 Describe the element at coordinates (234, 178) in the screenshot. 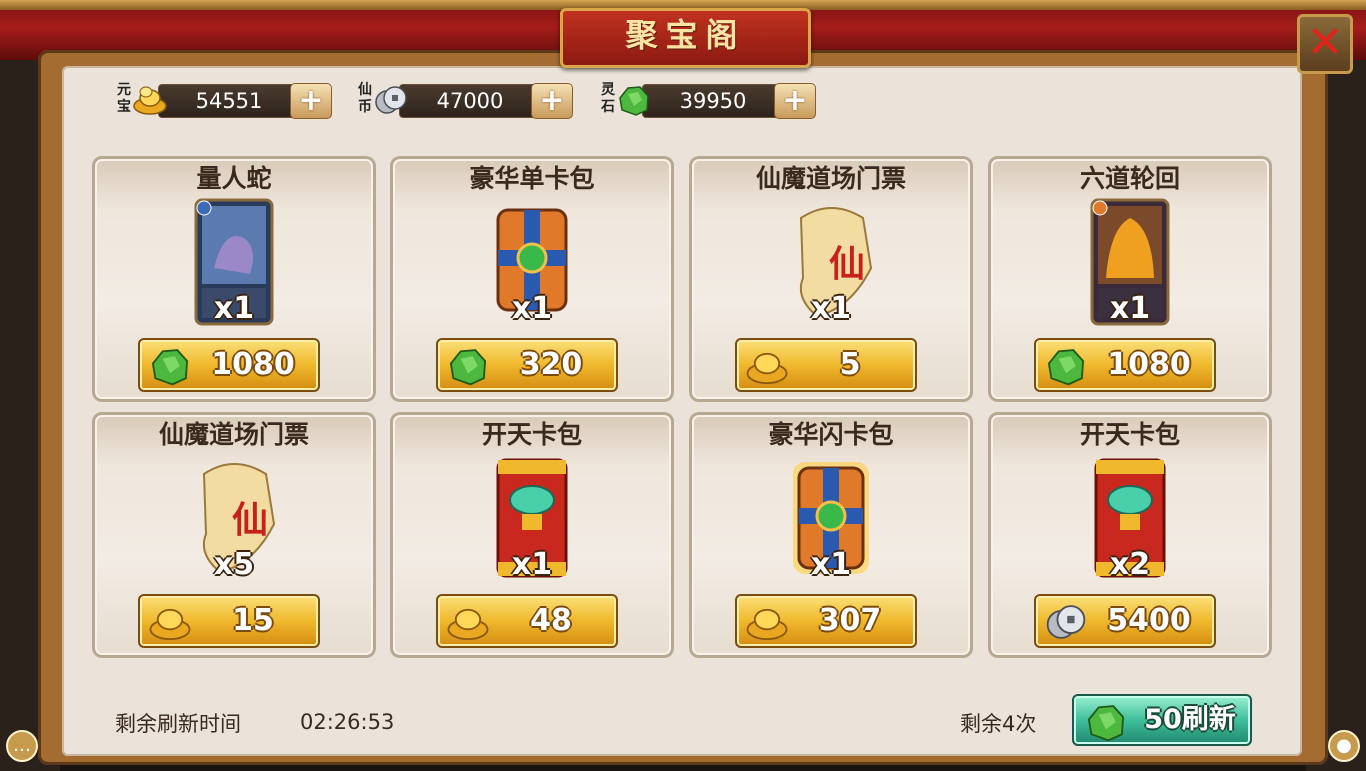

I see `item-name: 量人蛇` at that location.